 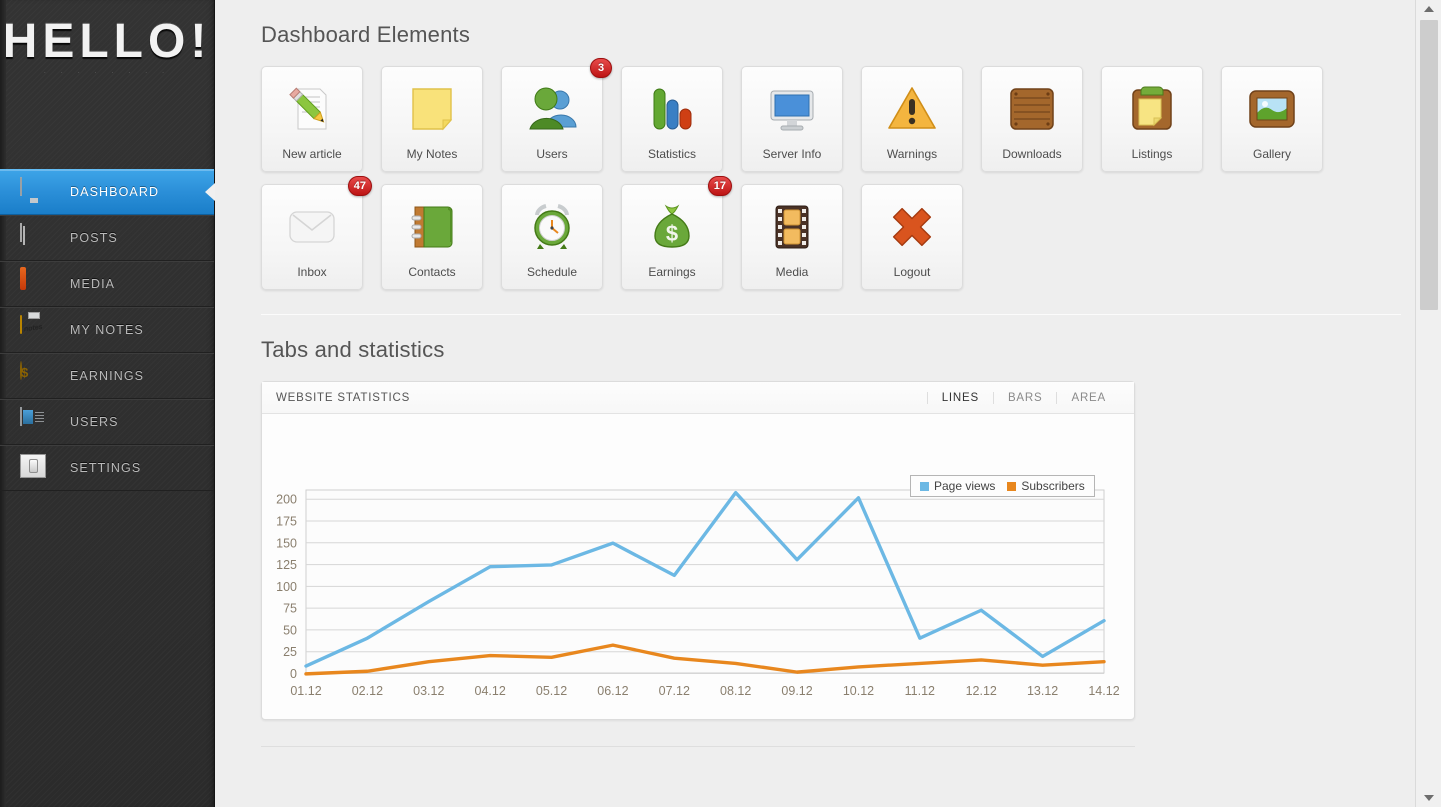 What do you see at coordinates (1271, 154) in the screenshot?
I see `tile-label: Gallery` at bounding box center [1271, 154].